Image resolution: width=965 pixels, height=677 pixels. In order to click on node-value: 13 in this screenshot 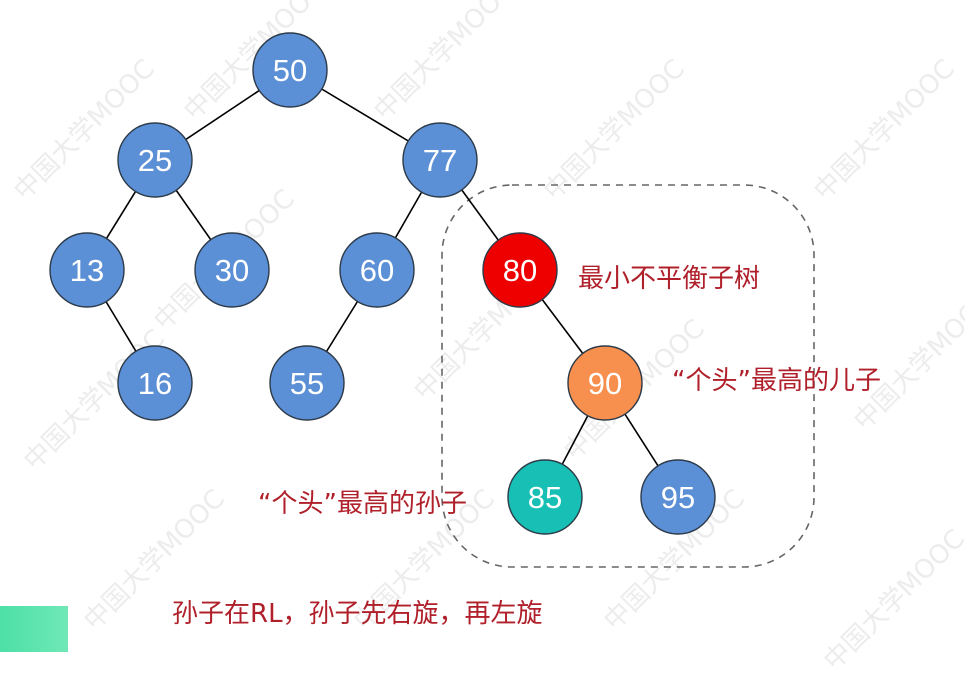, I will do `click(87, 270)`.